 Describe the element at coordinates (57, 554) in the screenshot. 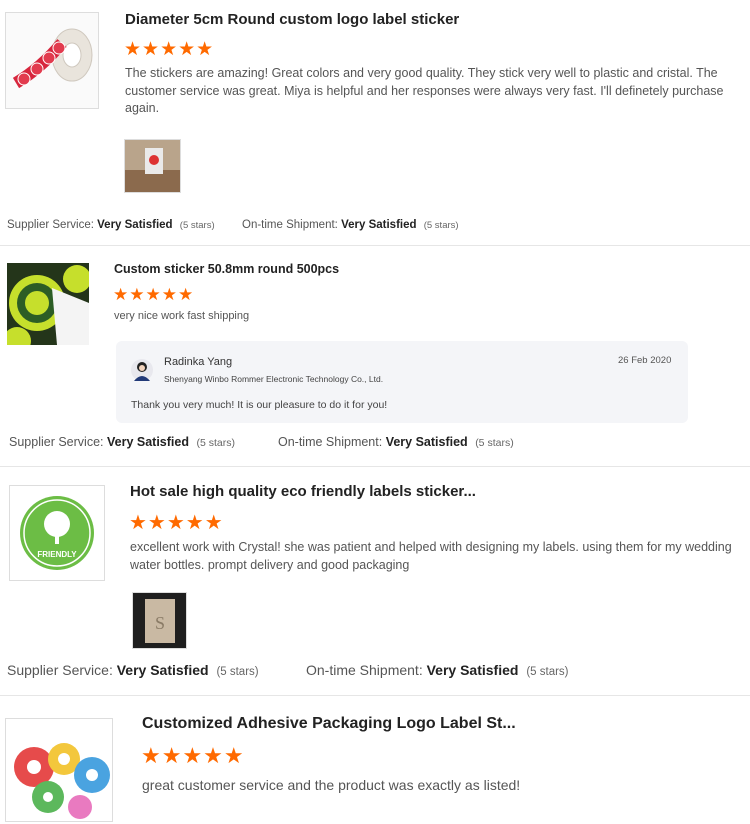

I see `thumb-label: FRIENDLY` at that location.